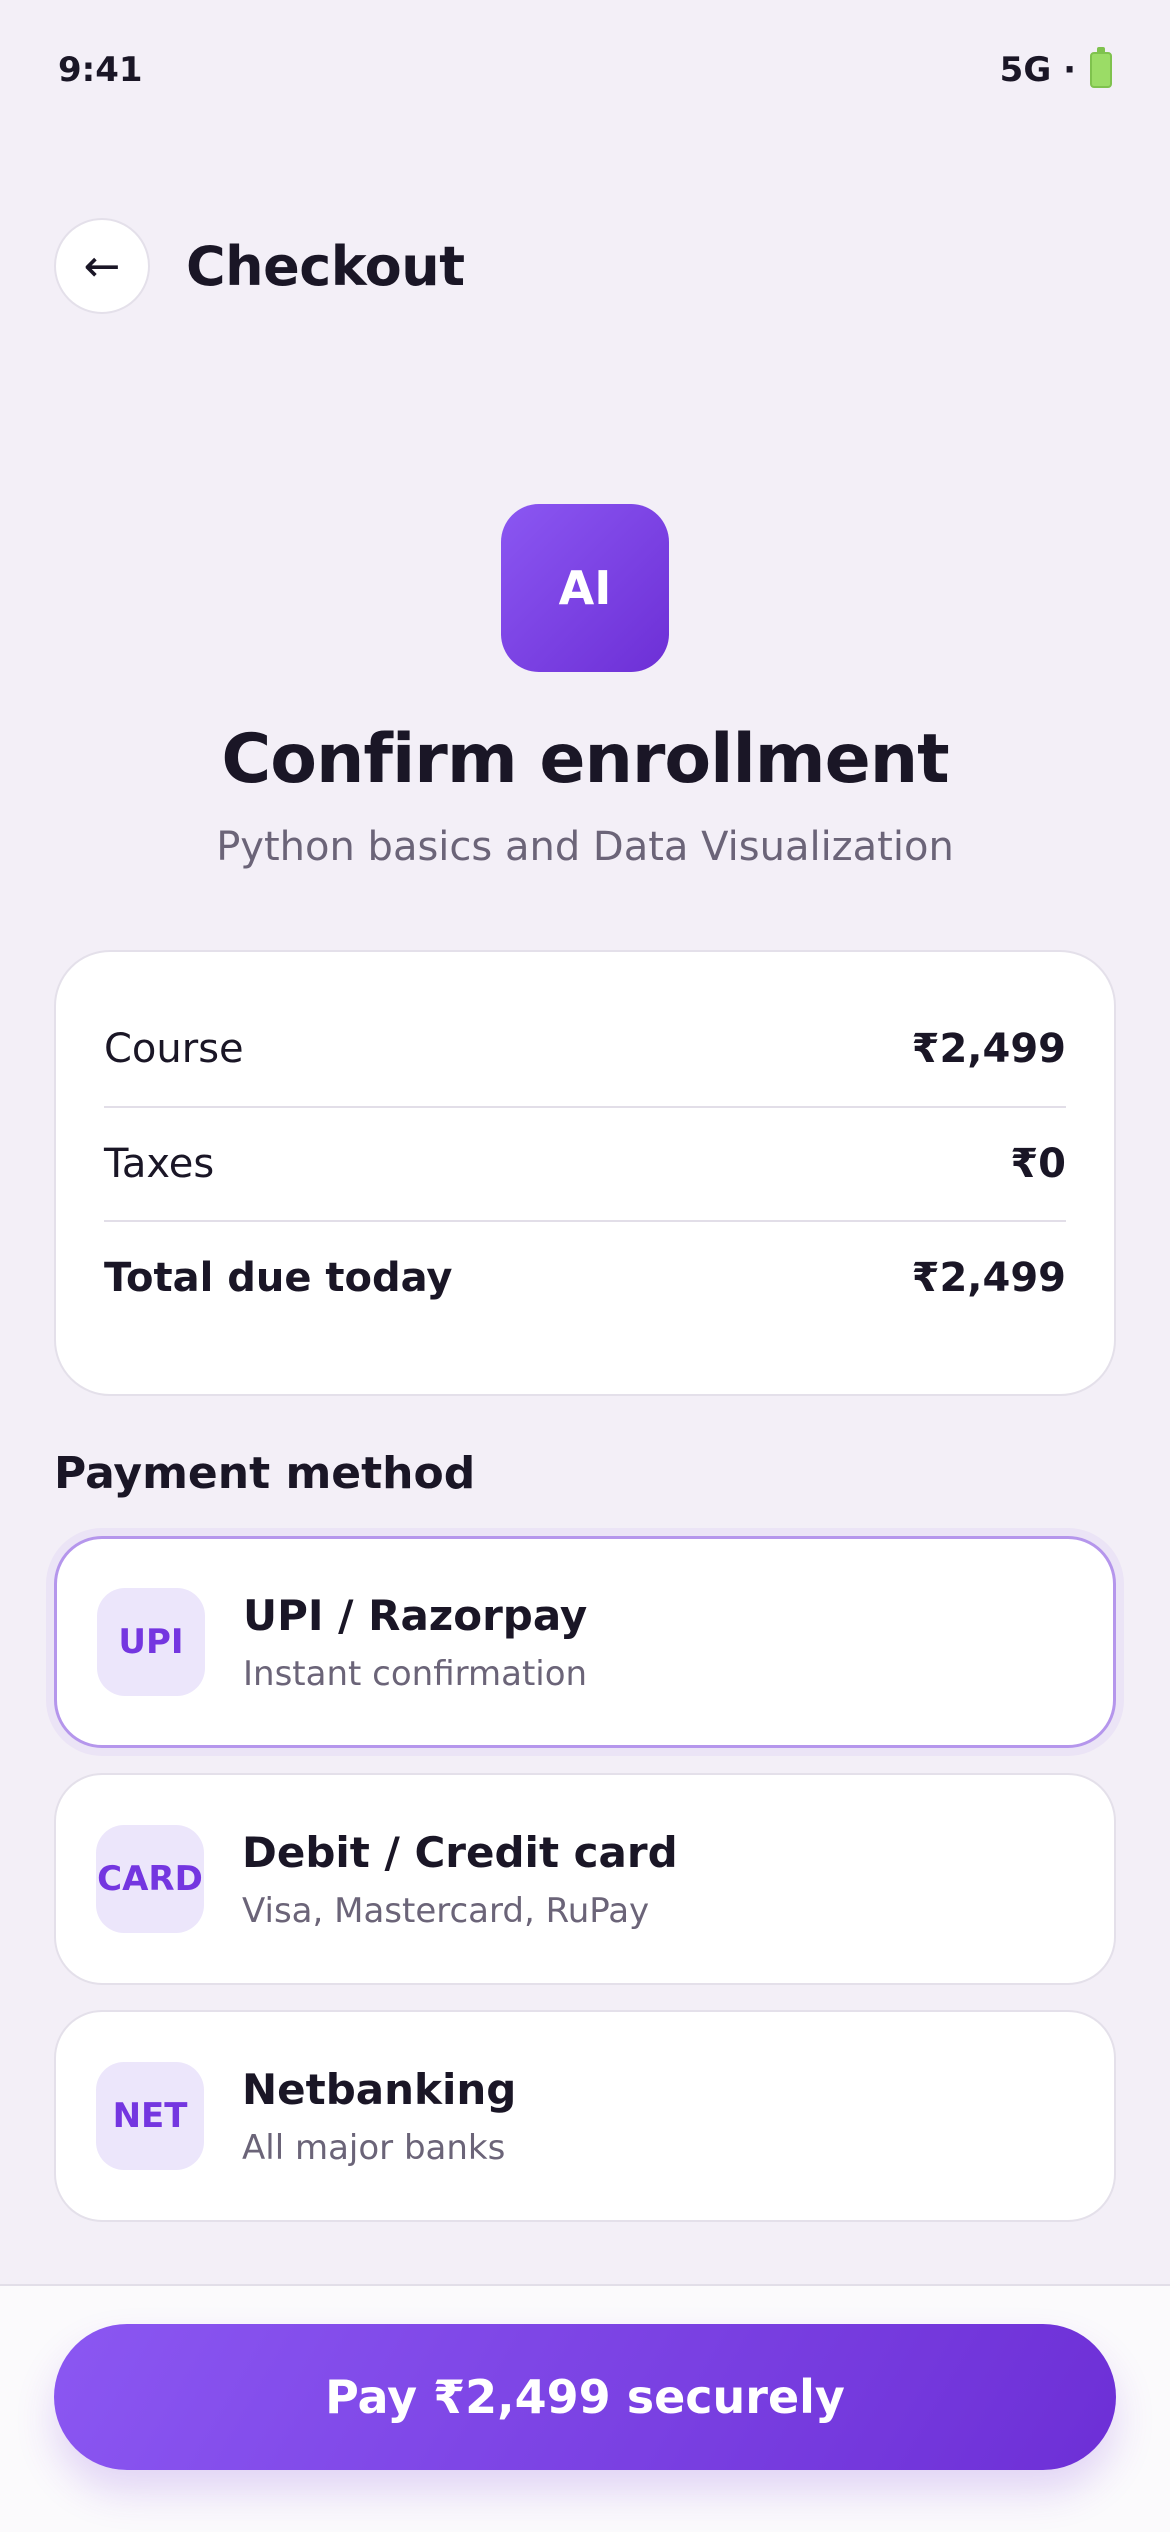  I want to click on payment-option-subtitle: Instant confirmation, so click(415, 1673).